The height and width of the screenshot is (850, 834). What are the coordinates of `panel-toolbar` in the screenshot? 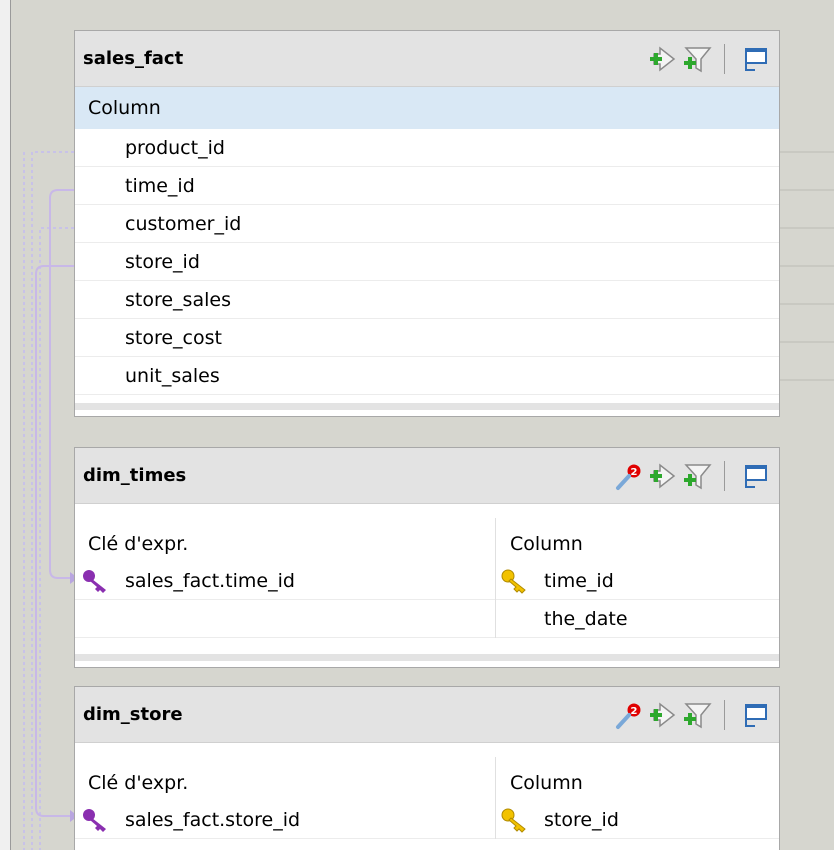 It's located at (709, 59).